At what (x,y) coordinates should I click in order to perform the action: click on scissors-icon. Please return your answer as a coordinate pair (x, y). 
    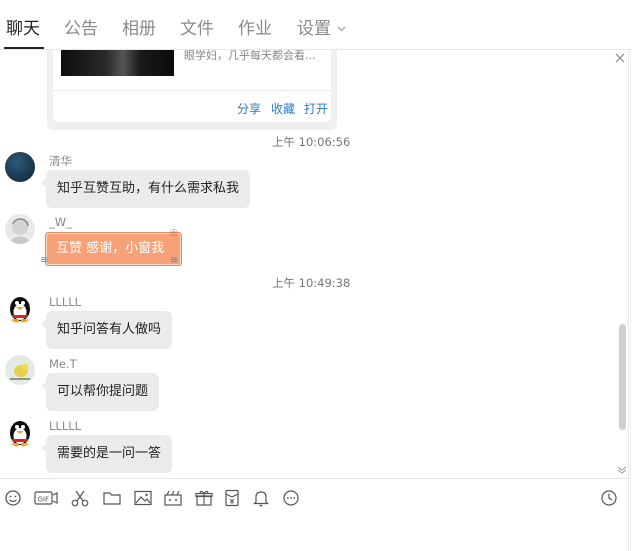
    Looking at the image, I should click on (80, 498).